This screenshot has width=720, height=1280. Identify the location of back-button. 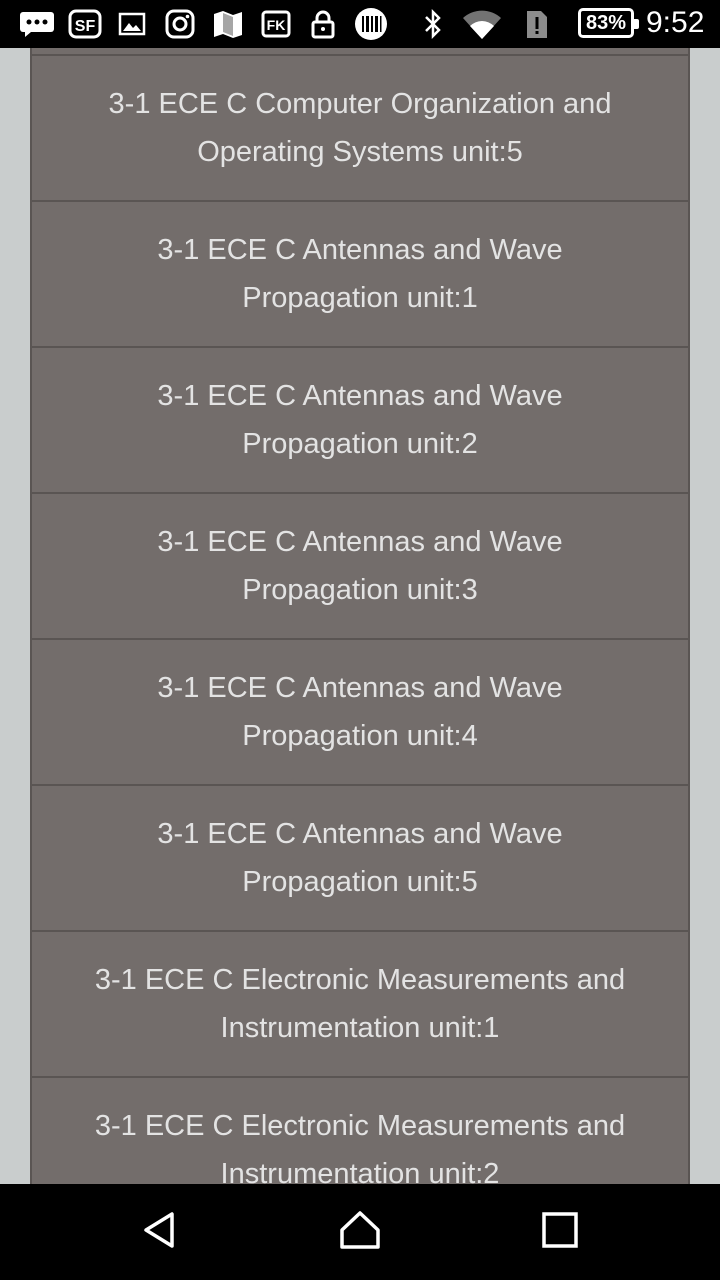
(160, 1232).